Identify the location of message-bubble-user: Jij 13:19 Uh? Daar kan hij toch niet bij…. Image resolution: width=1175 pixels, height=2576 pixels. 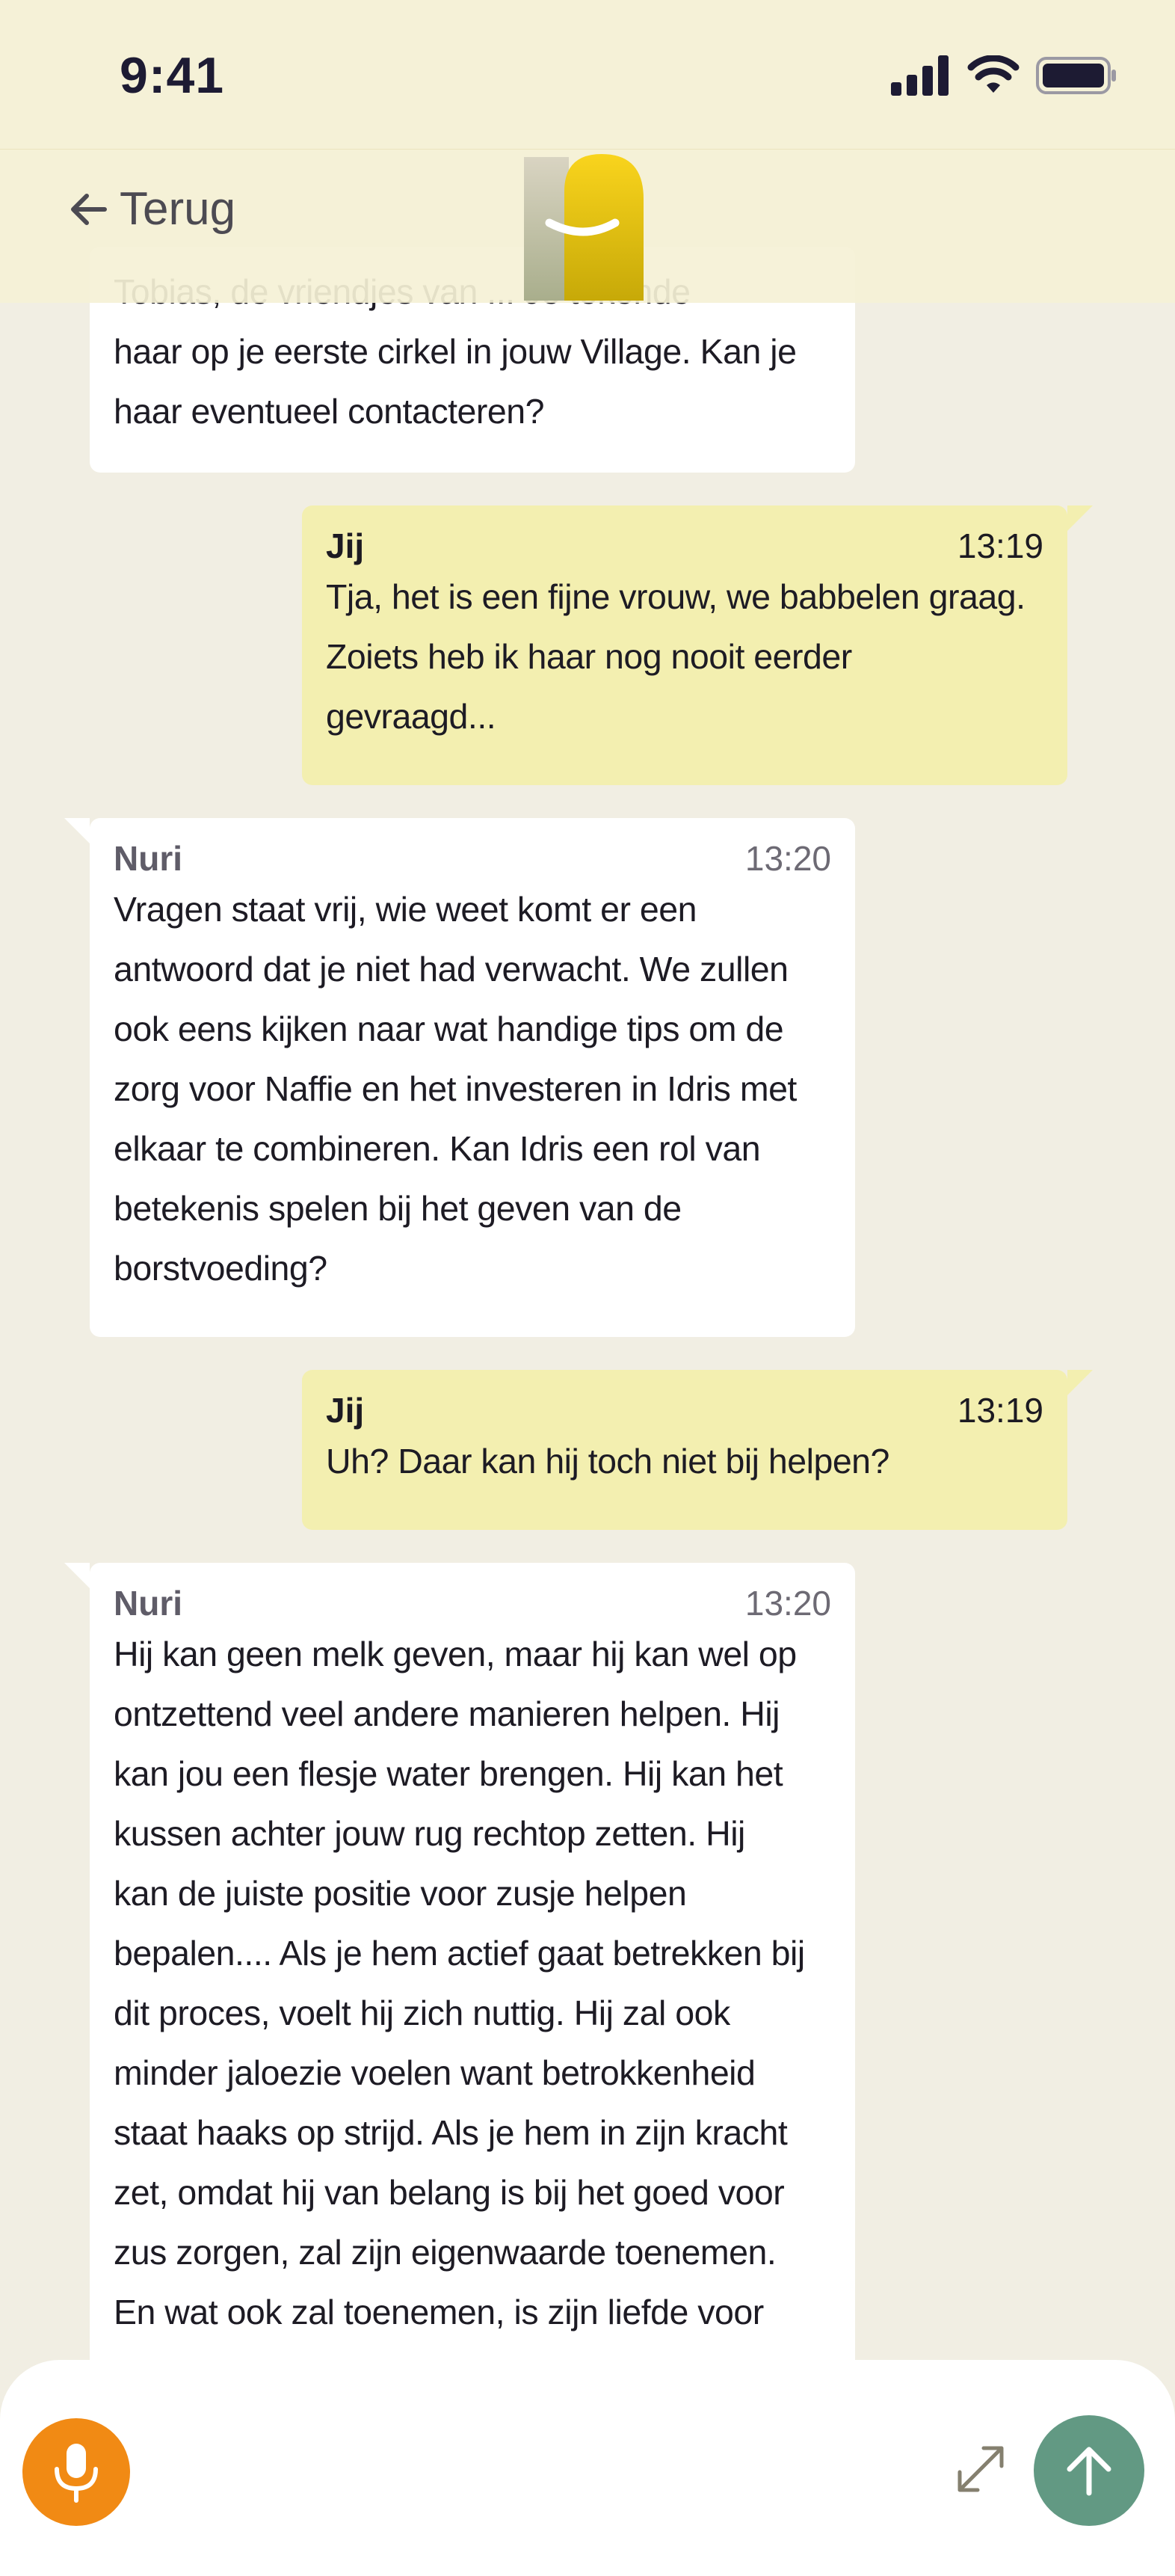
(697, 1450).